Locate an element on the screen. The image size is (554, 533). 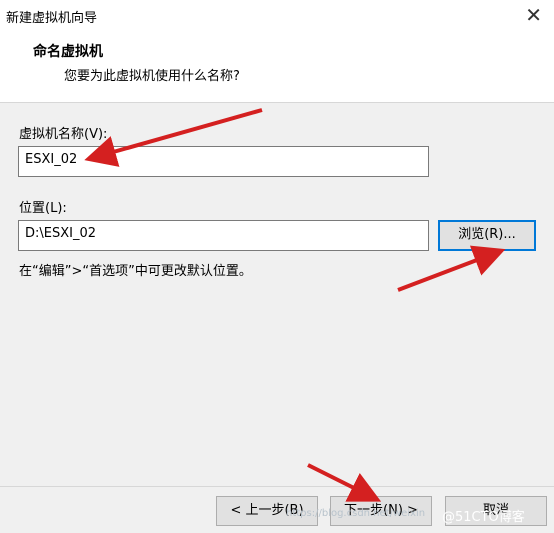
wizard-header: 命名虚拟机 您要为此虚拟机使用什么名称? is located at coordinates (277, 67).